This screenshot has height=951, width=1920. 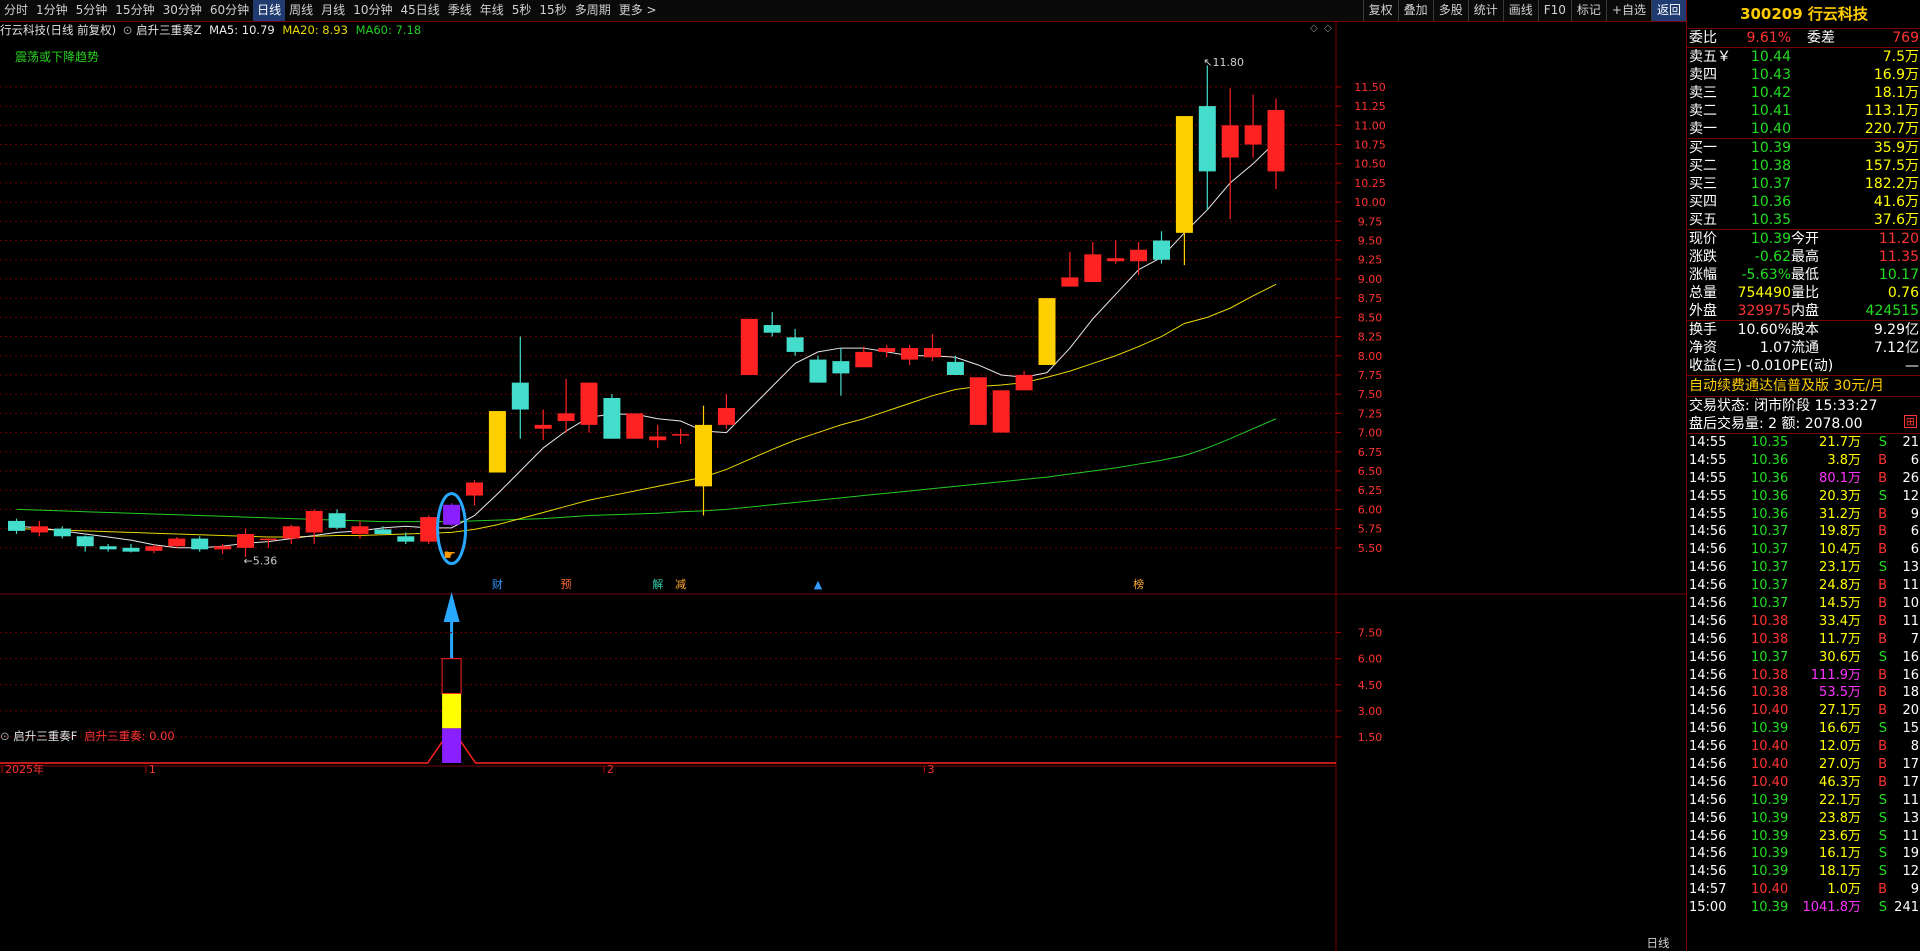 I want to click on level-label: 买三, so click(x=1703, y=184).